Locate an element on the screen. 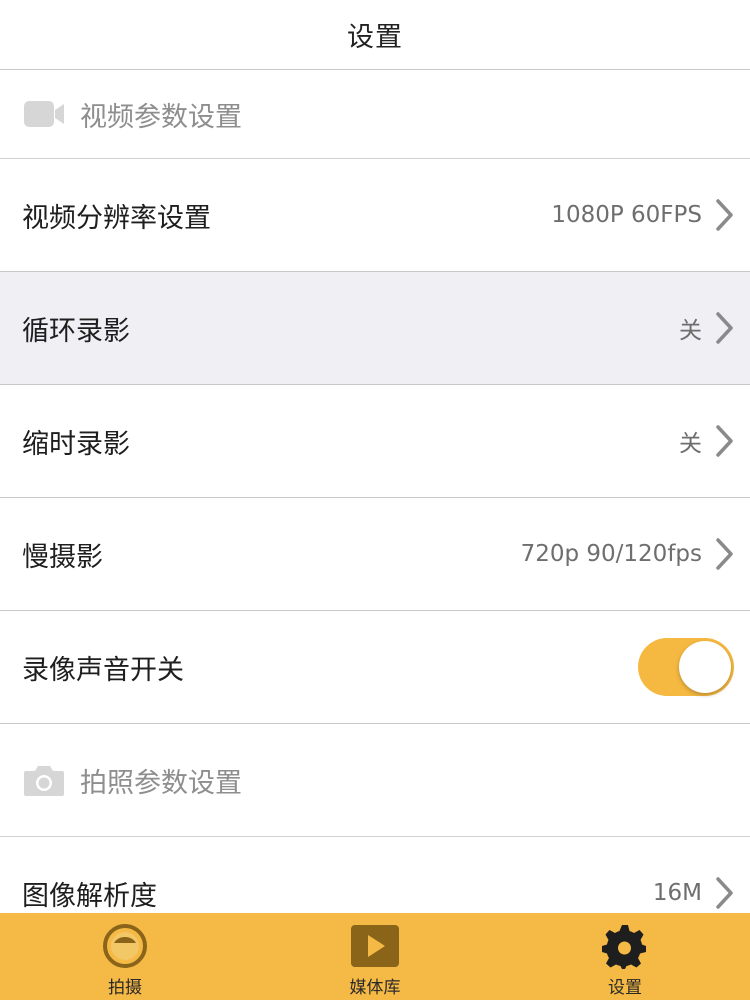  section-header-video: 视频参数设置 is located at coordinates (375, 114).